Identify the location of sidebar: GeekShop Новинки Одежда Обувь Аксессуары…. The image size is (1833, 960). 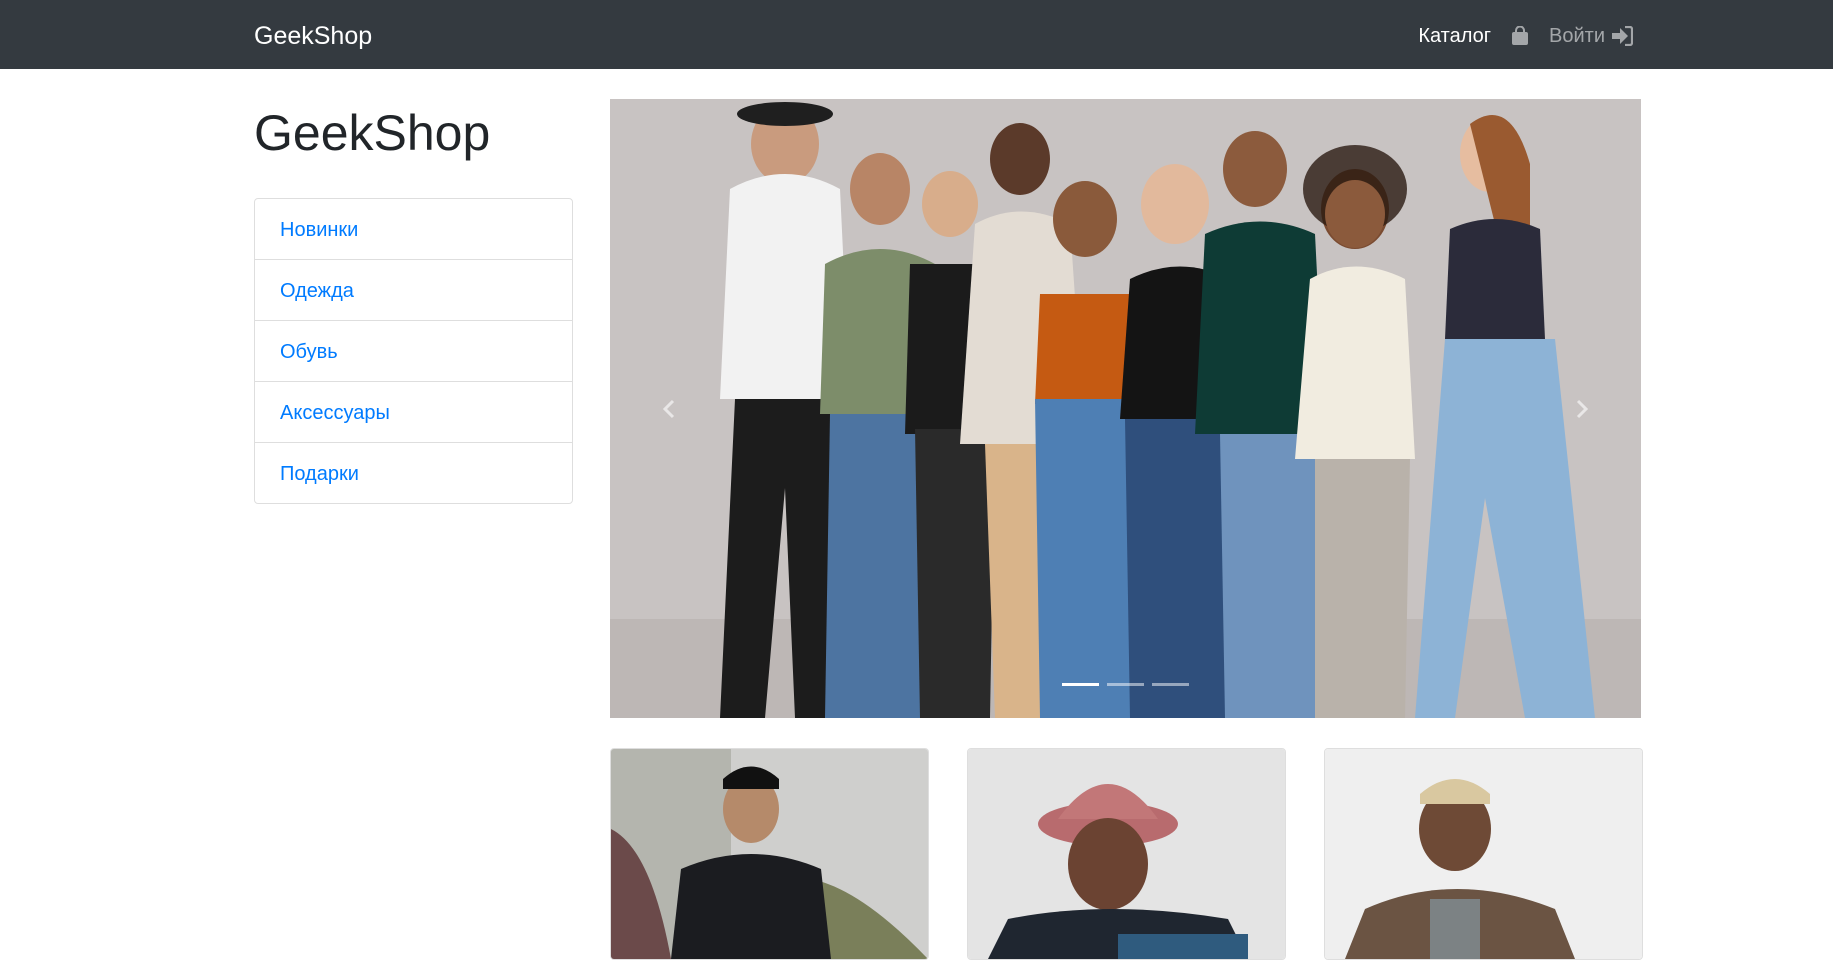
(413, 301).